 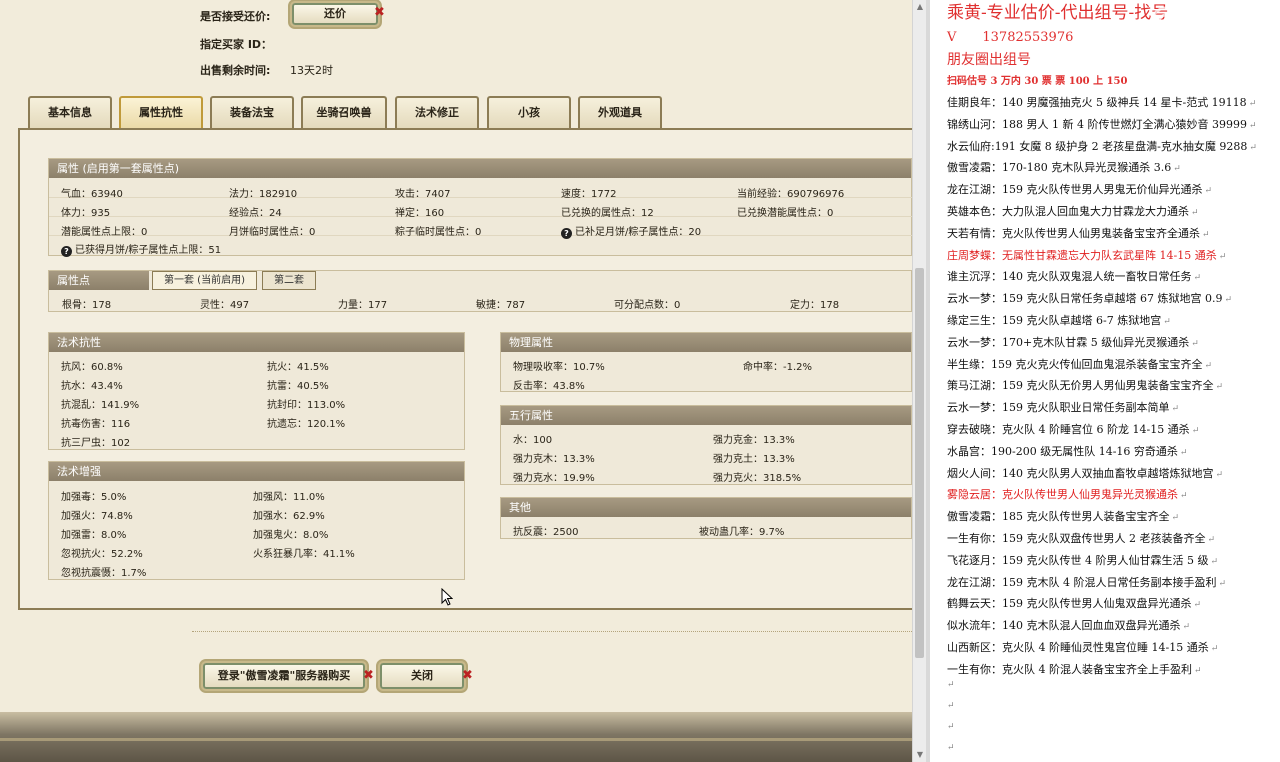 I want to click on note-line: 缘定三生：159 克火队卓越塔 6-7 炼狱地宫 ↵, so click(x=1059, y=320).